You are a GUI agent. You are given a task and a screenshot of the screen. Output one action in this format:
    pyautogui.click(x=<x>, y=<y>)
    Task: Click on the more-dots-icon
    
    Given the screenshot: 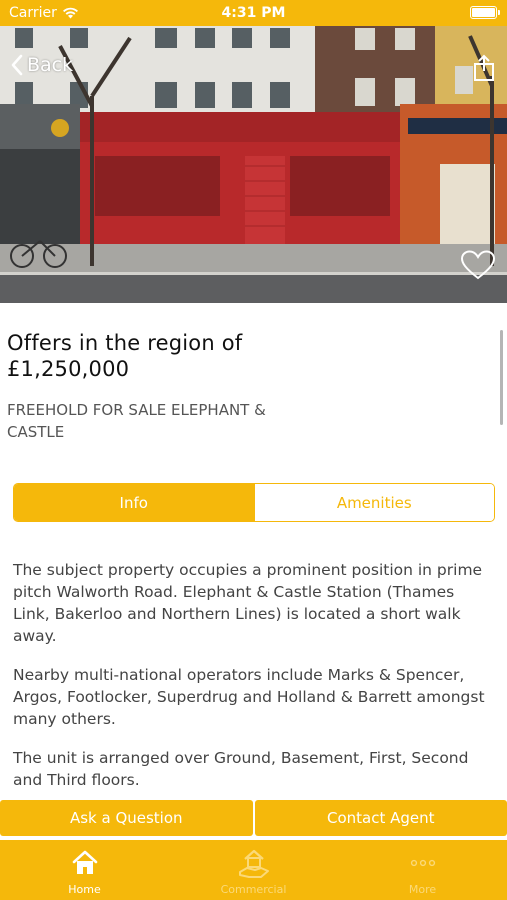 What is the action you would take?
    pyautogui.click(x=422, y=863)
    